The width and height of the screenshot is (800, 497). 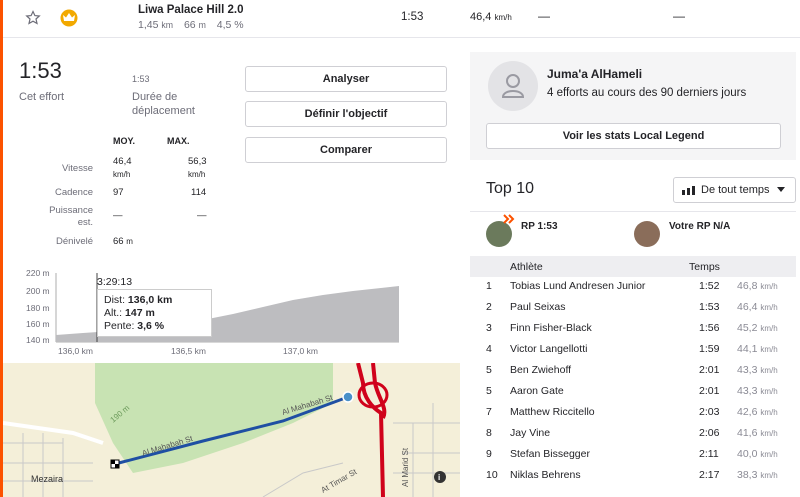 What do you see at coordinates (537, 391) in the screenshot?
I see `athlete-name: Aaron Gate` at bounding box center [537, 391].